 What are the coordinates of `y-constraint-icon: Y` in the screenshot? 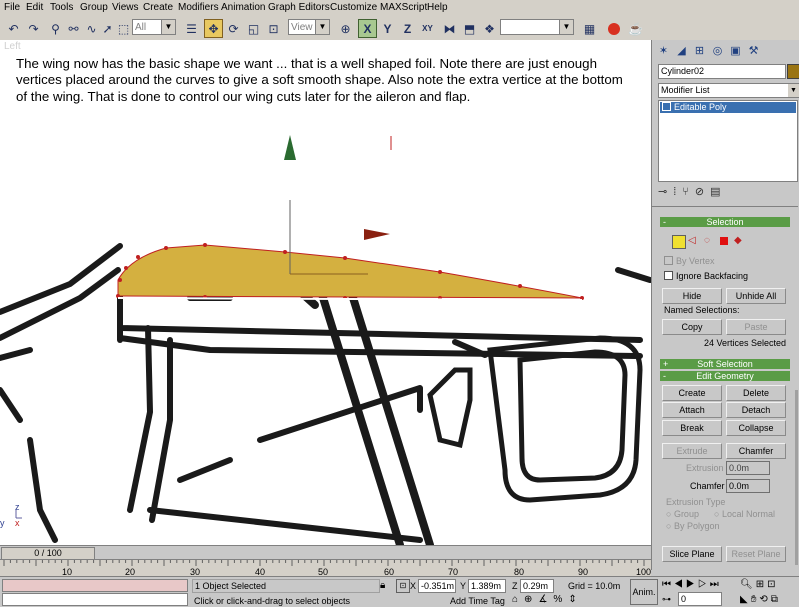 It's located at (387, 28).